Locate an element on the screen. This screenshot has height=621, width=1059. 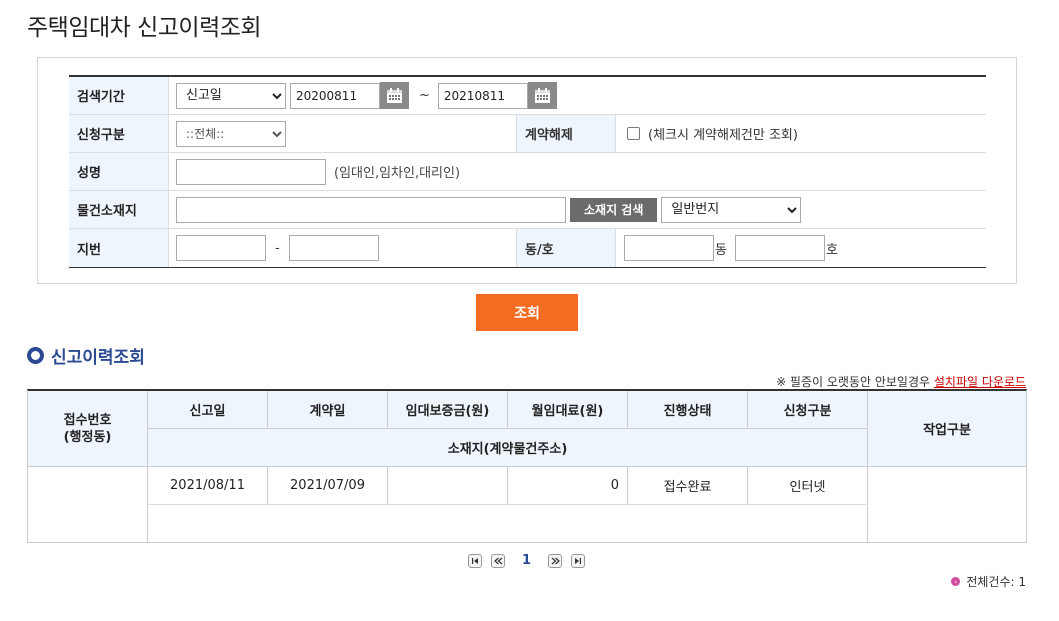
dong-input is located at coordinates (669, 248).